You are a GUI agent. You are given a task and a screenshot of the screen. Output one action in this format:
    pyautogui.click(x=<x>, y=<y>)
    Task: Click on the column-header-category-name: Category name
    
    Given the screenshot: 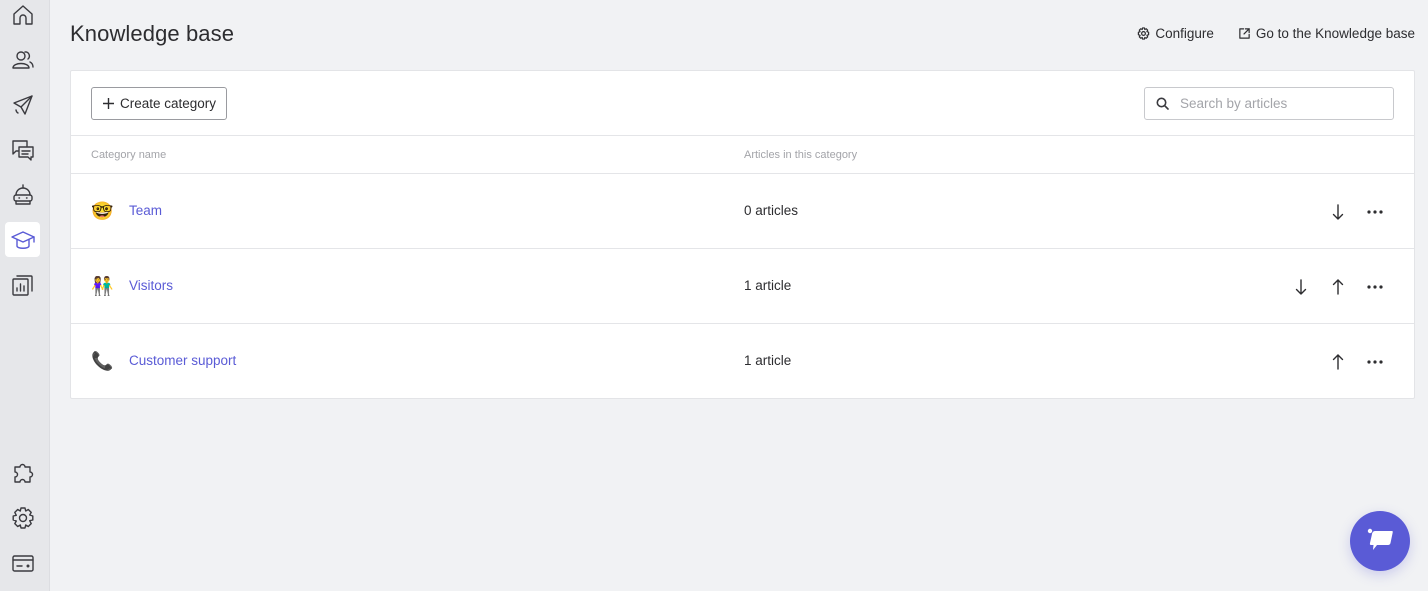 What is the action you would take?
    pyautogui.click(x=129, y=155)
    